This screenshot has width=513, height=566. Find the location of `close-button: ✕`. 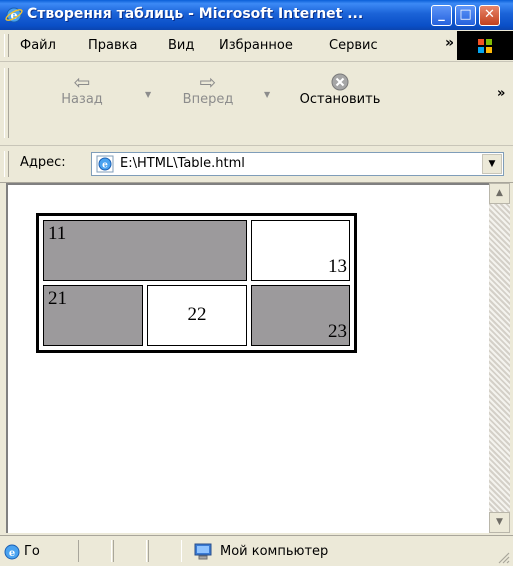

close-button: ✕ is located at coordinates (489, 15).